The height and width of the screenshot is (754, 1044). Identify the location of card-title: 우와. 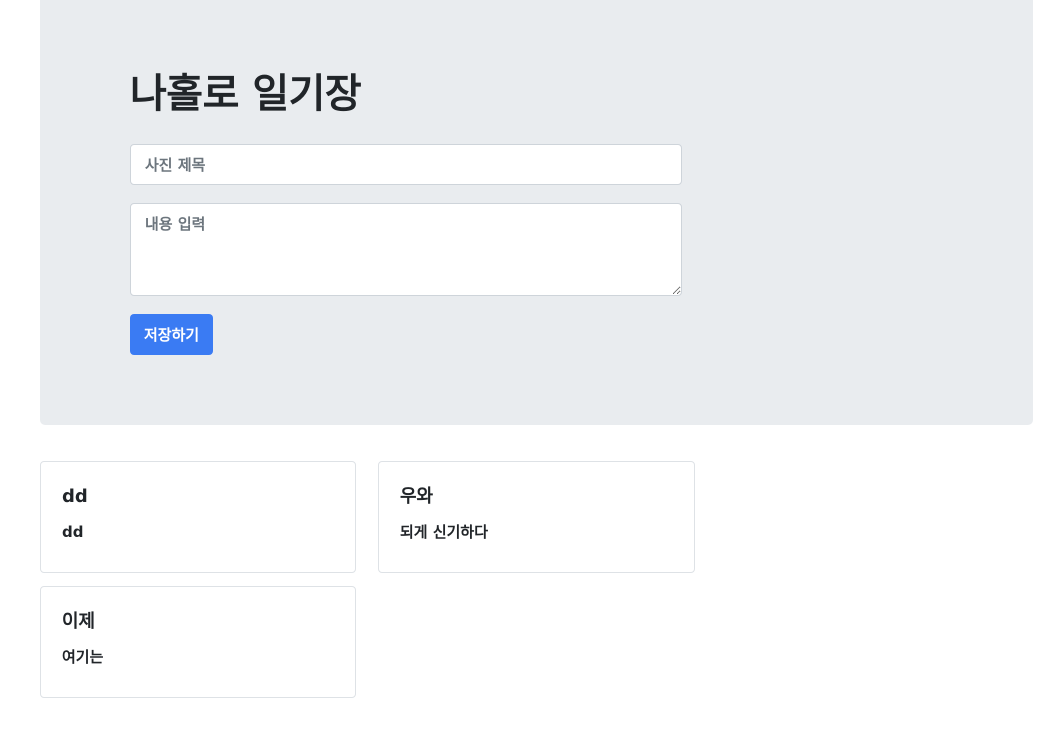
(417, 496).